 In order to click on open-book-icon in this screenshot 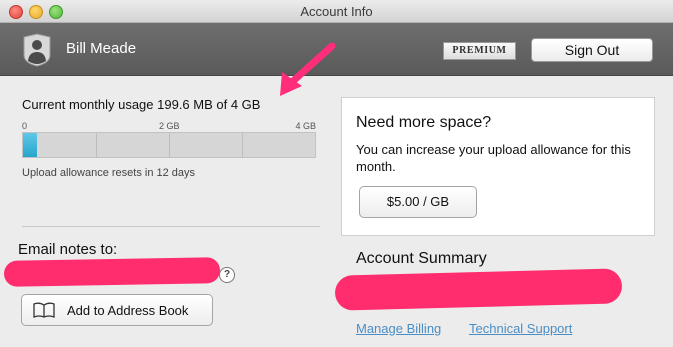, I will do `click(44, 310)`.